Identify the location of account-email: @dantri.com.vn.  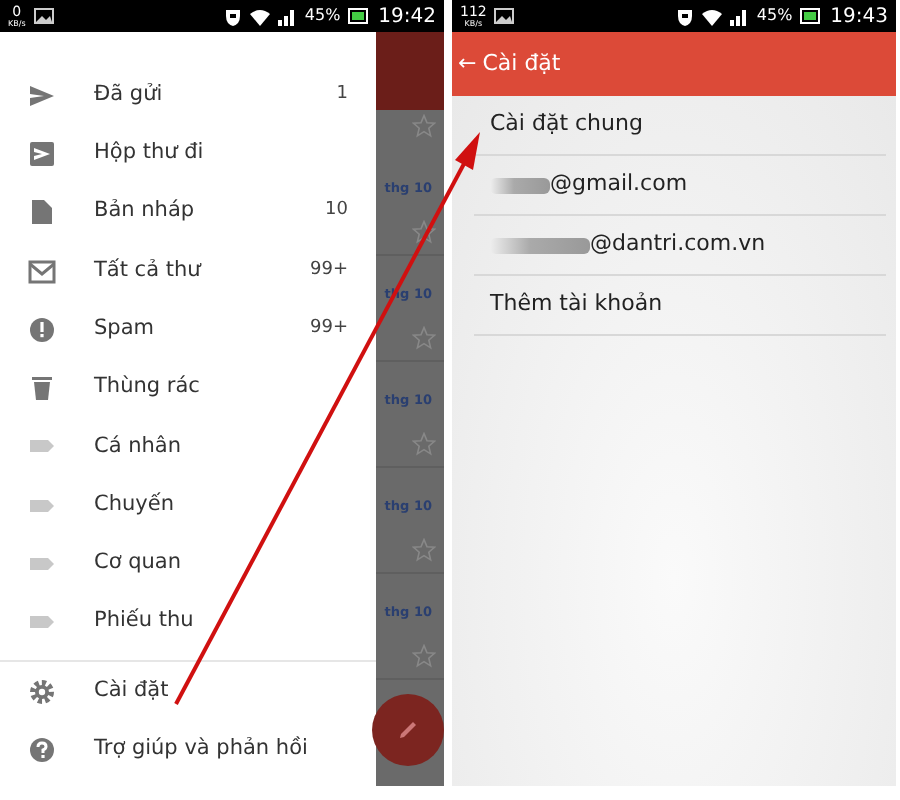
(678, 244).